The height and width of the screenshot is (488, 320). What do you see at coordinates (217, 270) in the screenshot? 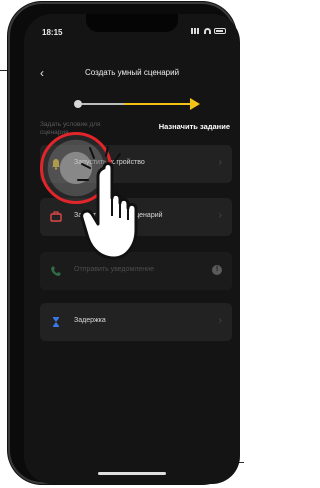
I see `info-icon: !` at bounding box center [217, 270].